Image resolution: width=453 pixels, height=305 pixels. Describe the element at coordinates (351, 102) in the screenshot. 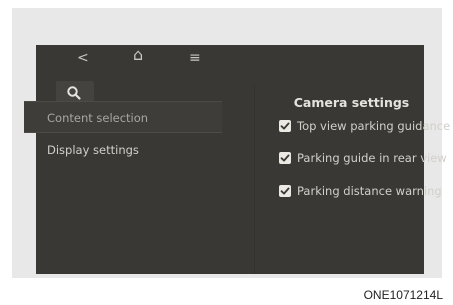

I see `camera-settings-title: Camera settings` at that location.